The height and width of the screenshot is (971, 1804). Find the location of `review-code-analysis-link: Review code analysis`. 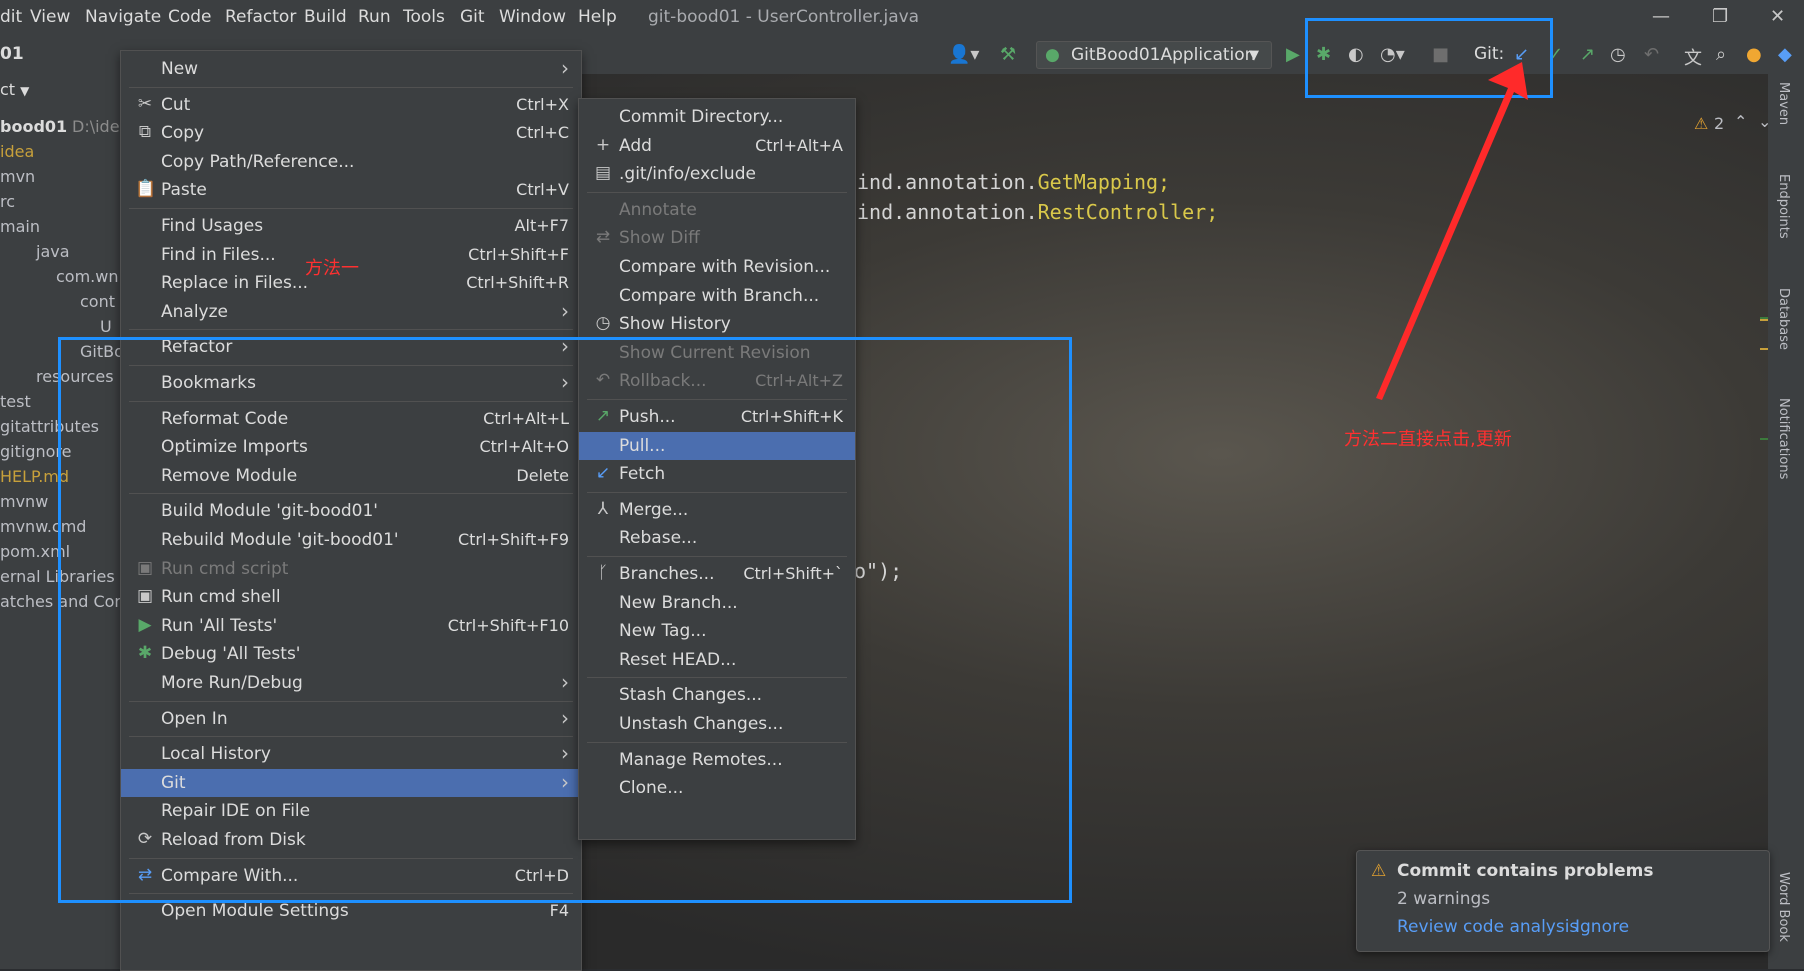

review-code-analysis-link: Review code analysis is located at coordinates (1487, 927).